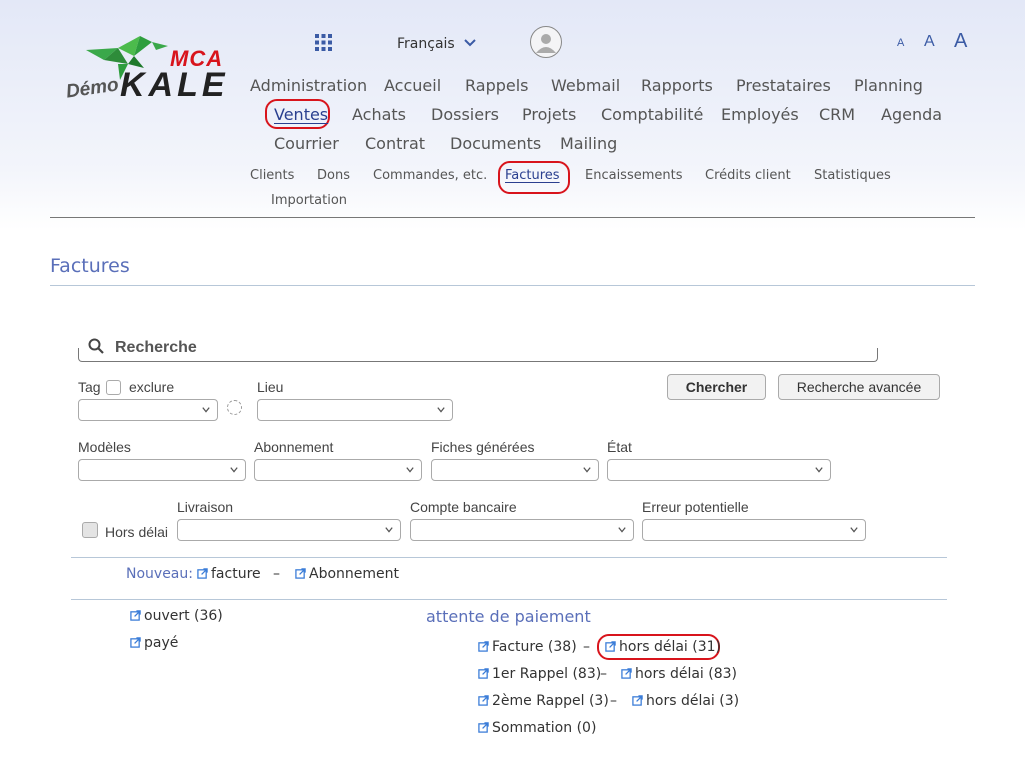 Image resolution: width=1025 pixels, height=765 pixels. Describe the element at coordinates (549, 114) in the screenshot. I see `menu-projets: Projets` at that location.